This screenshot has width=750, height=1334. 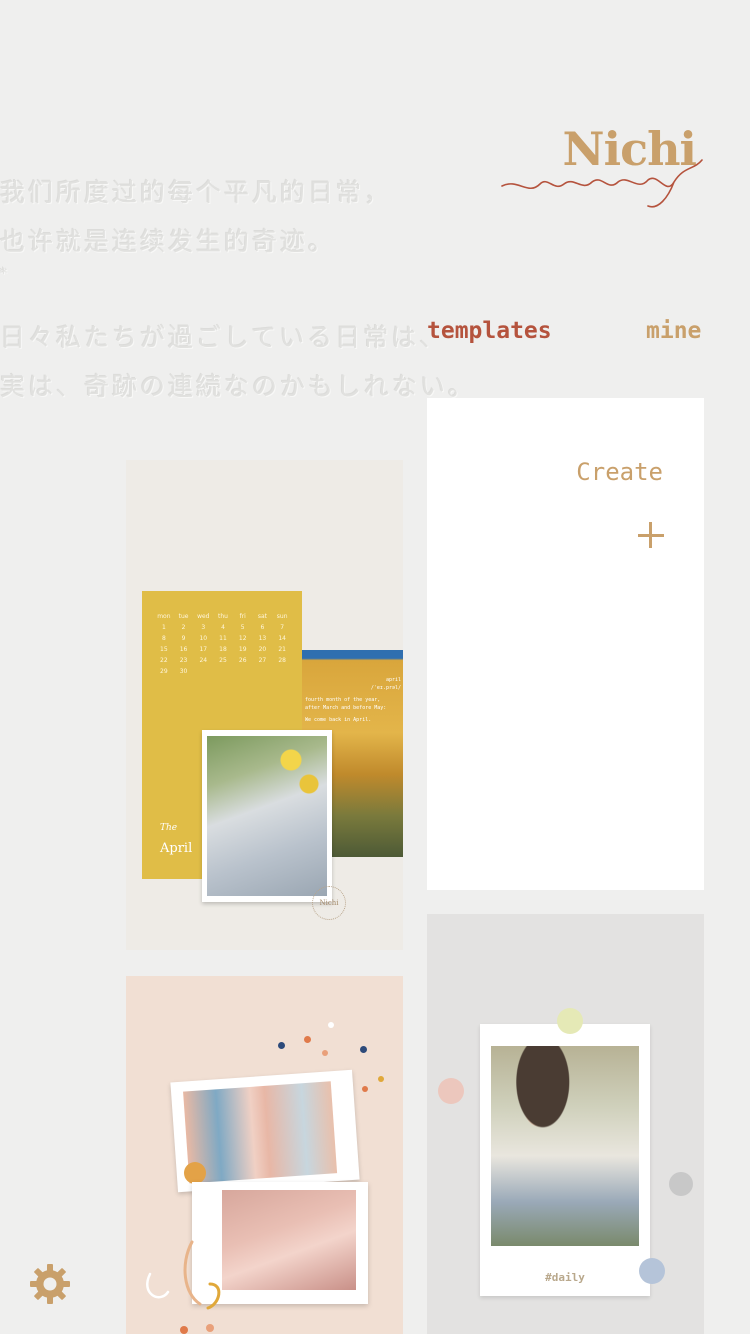 I want to click on logo-script-everyday, so click(x=602, y=183).